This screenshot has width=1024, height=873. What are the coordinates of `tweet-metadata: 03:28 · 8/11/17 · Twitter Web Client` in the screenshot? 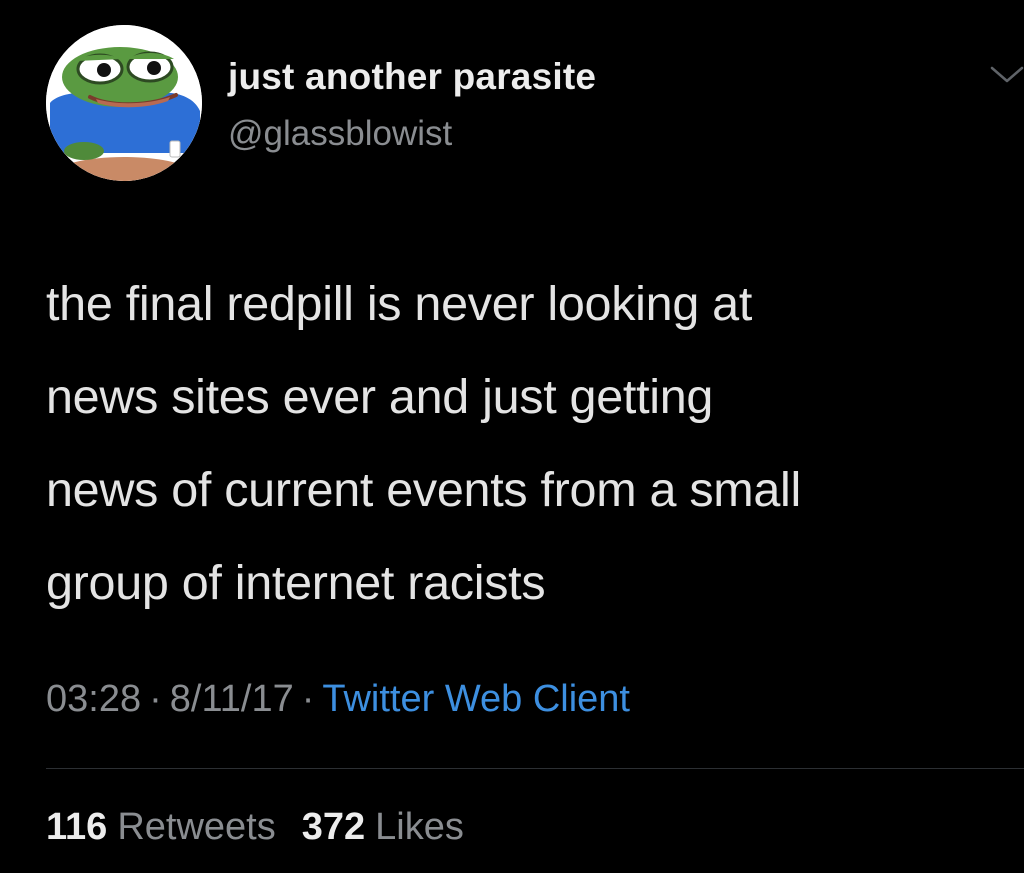 It's located at (338, 699).